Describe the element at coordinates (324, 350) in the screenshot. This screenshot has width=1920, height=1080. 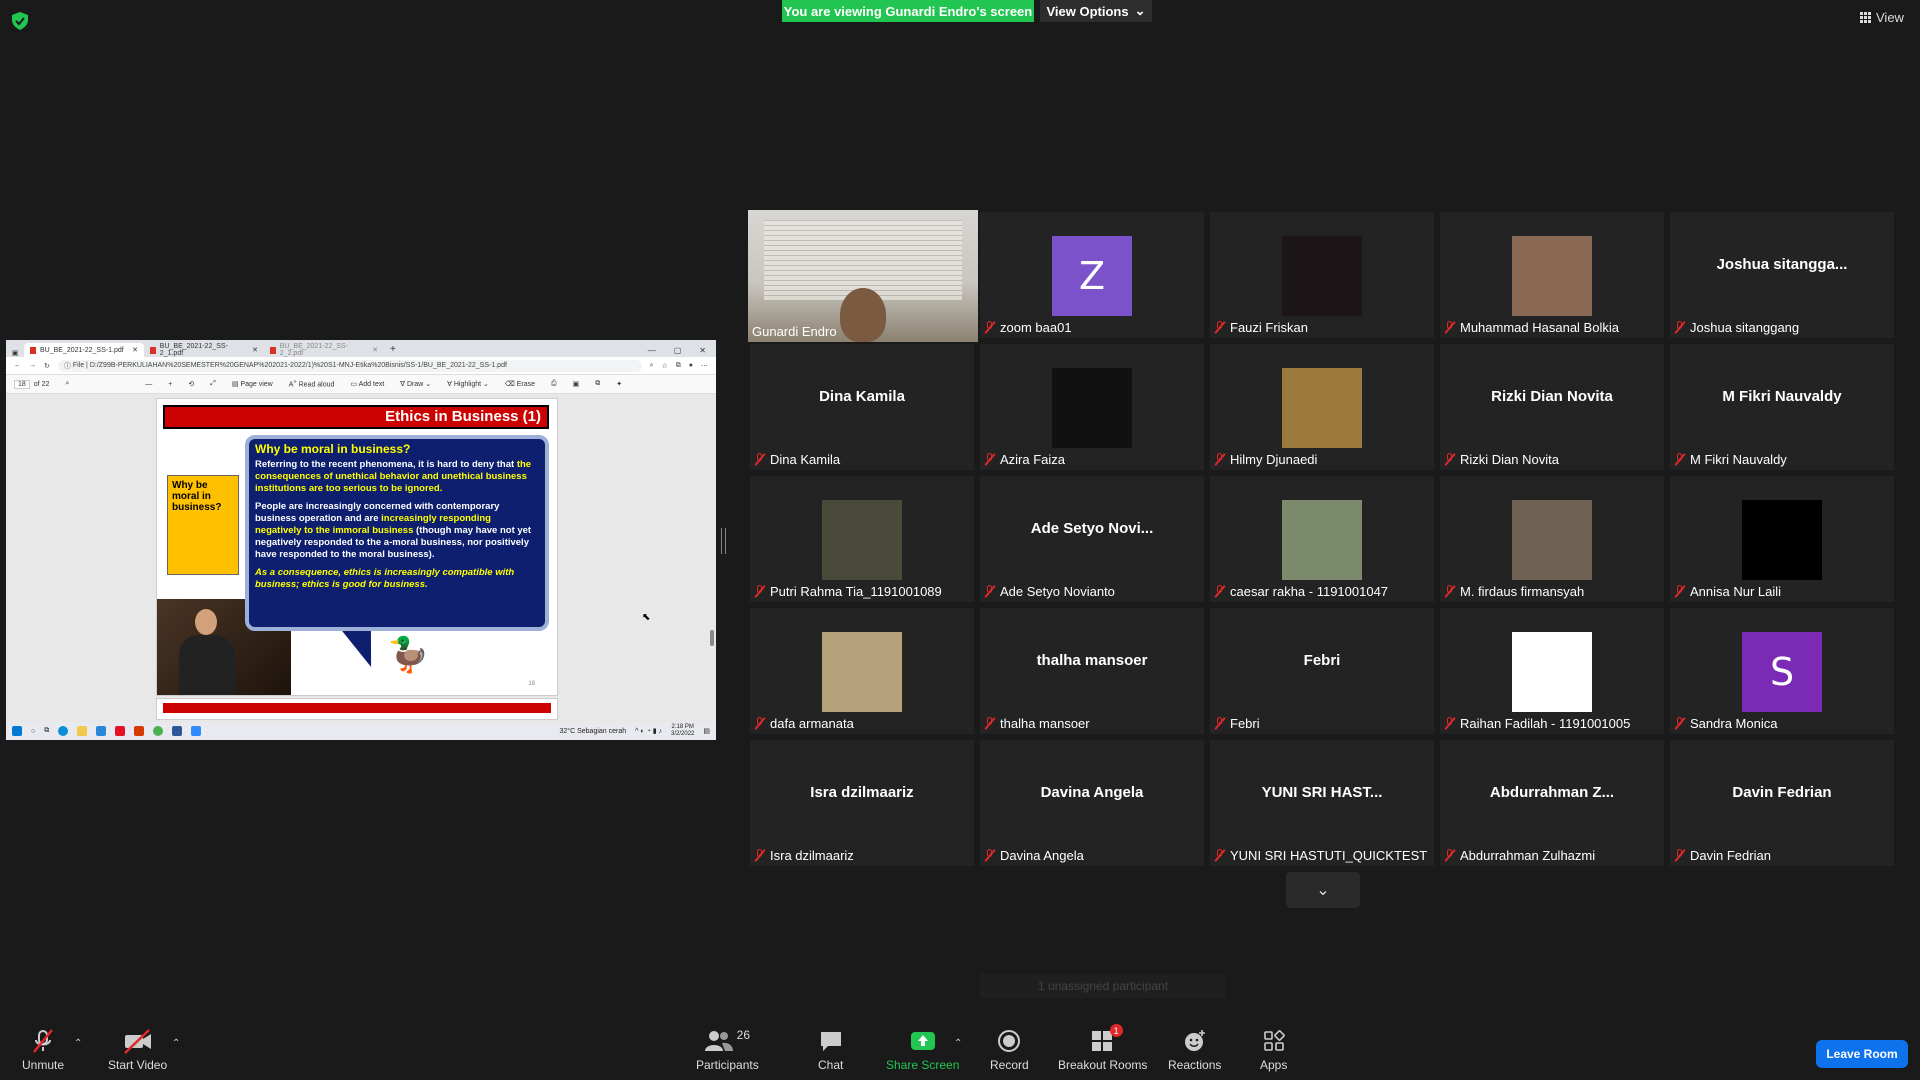
I see `browser-tab: BU_BE_2021-22_SS-2_2.pdf ✕` at that location.